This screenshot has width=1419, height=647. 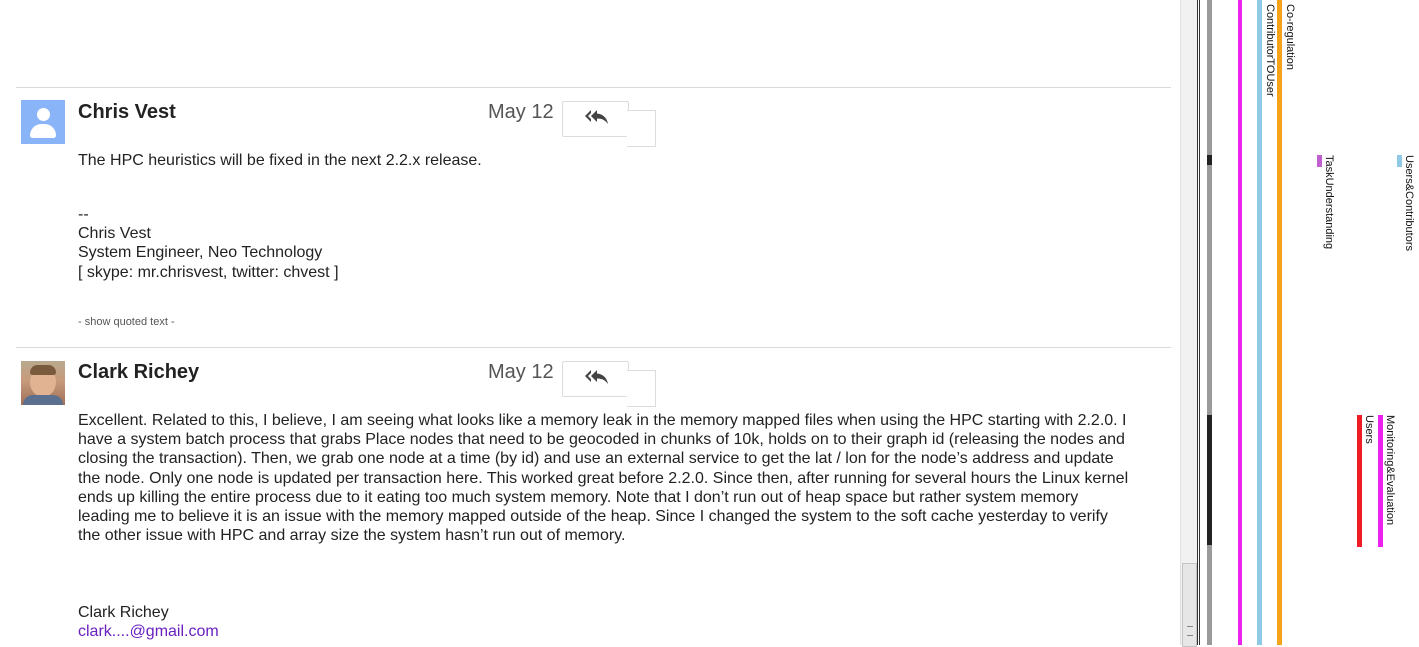 I want to click on signature-line: --, so click(x=83, y=214).